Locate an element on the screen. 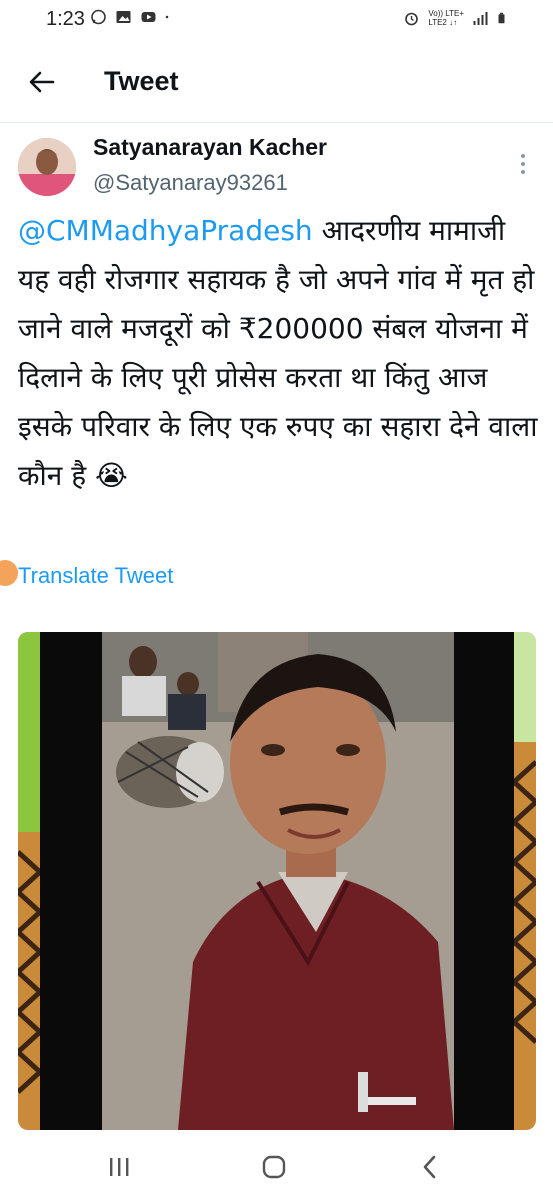 The image size is (553, 1200). author-handle: @Satyanaray93261 is located at coordinates (190, 183).